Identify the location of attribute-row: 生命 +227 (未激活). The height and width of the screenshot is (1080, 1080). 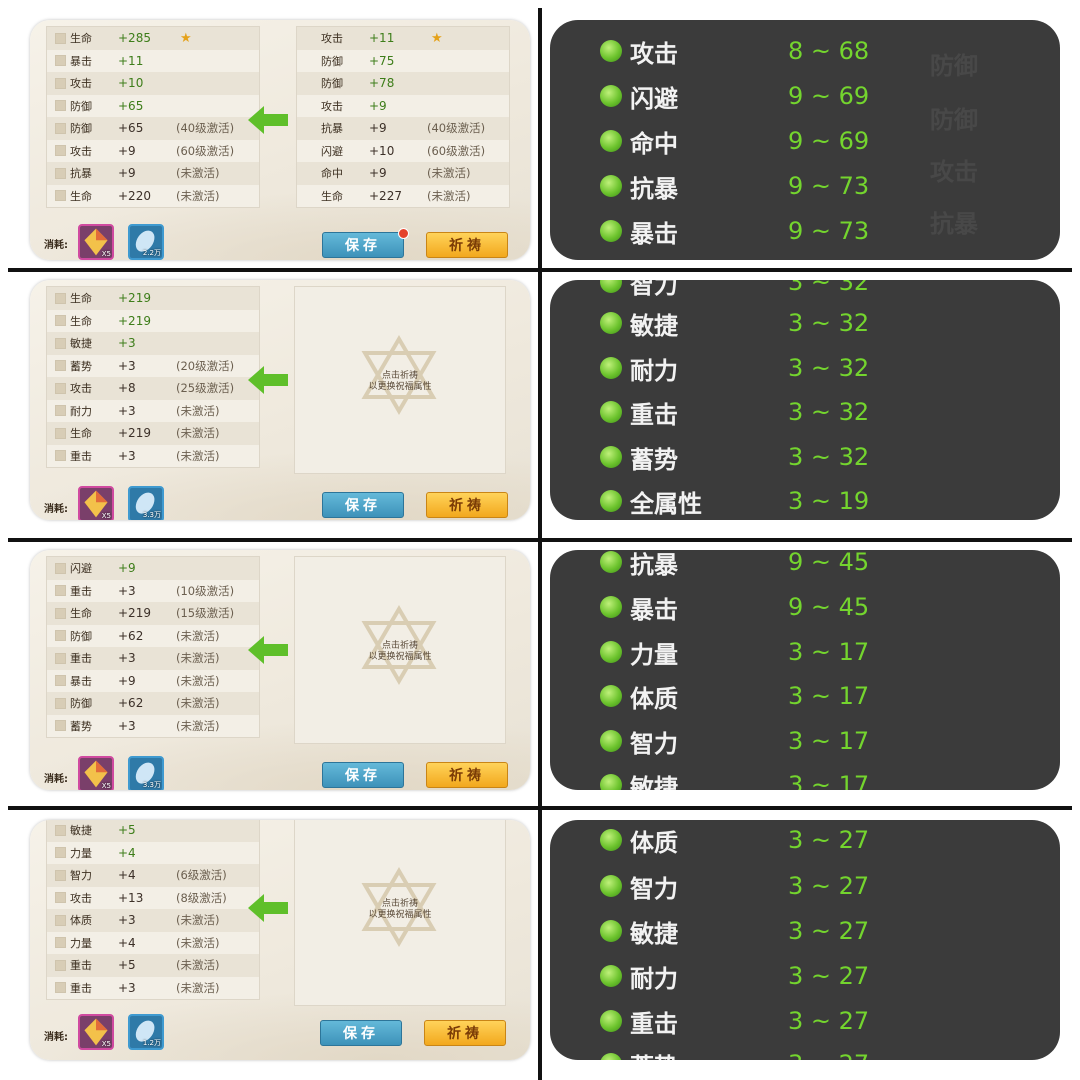
(396, 195).